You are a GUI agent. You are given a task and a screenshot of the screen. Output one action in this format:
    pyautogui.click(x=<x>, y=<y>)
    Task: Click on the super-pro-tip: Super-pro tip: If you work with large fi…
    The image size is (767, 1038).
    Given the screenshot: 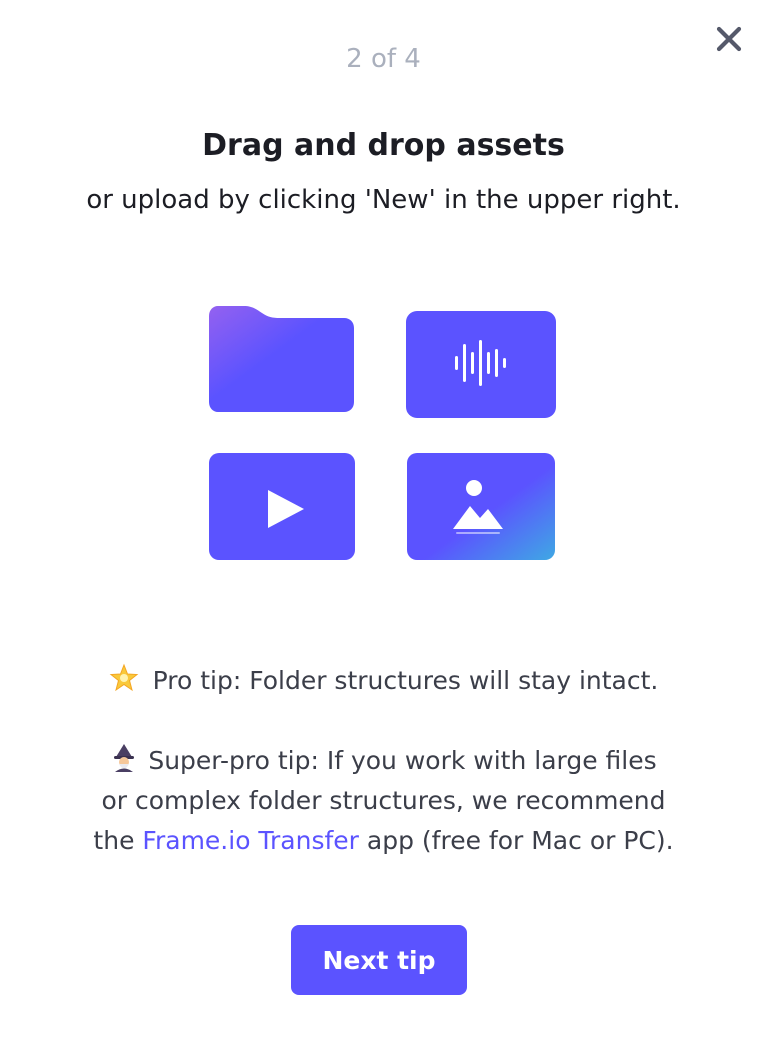 What is the action you would take?
    pyautogui.click(x=383, y=801)
    